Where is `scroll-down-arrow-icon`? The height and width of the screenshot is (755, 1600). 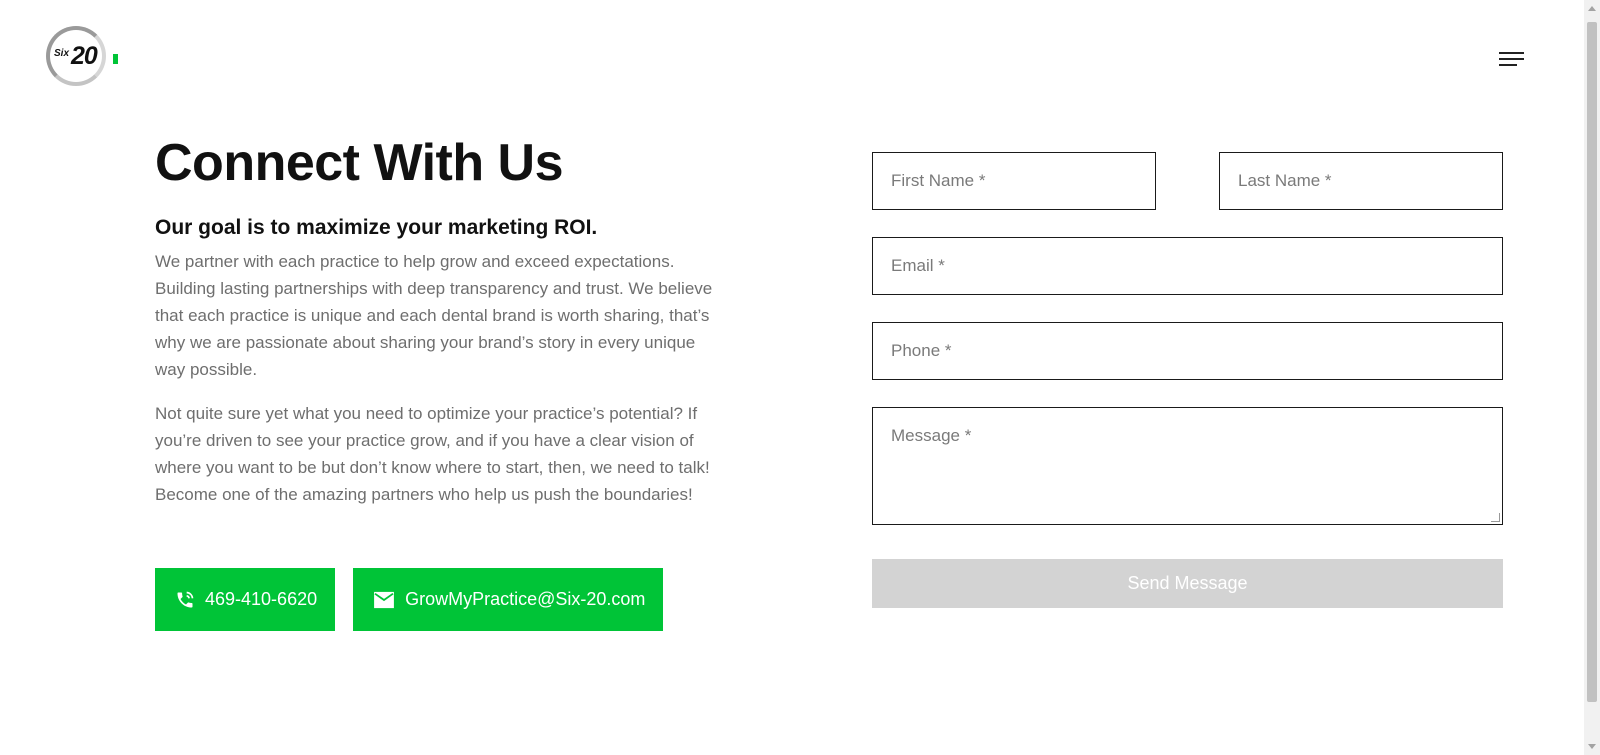
scroll-down-arrow-icon is located at coordinates (1592, 746).